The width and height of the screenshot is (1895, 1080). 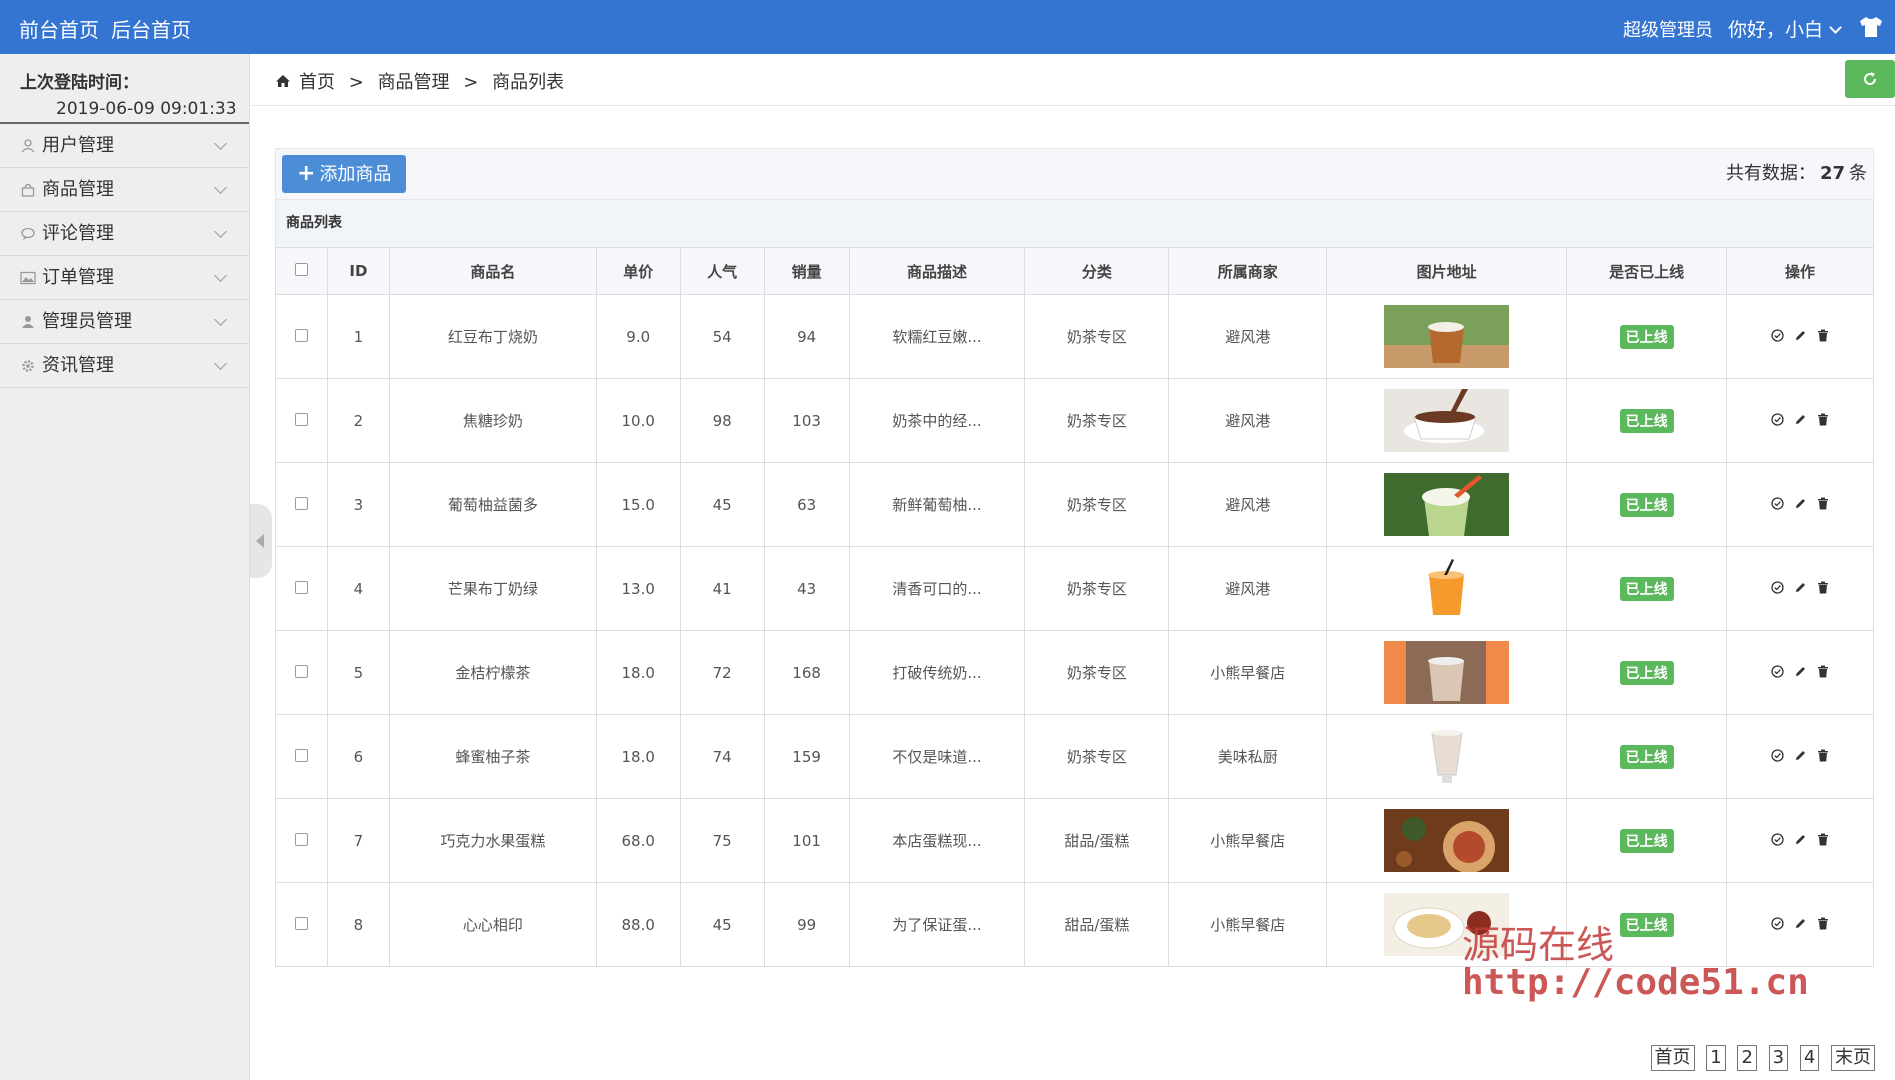 What do you see at coordinates (1853, 1058) in the screenshot?
I see `page-last: 末页` at bounding box center [1853, 1058].